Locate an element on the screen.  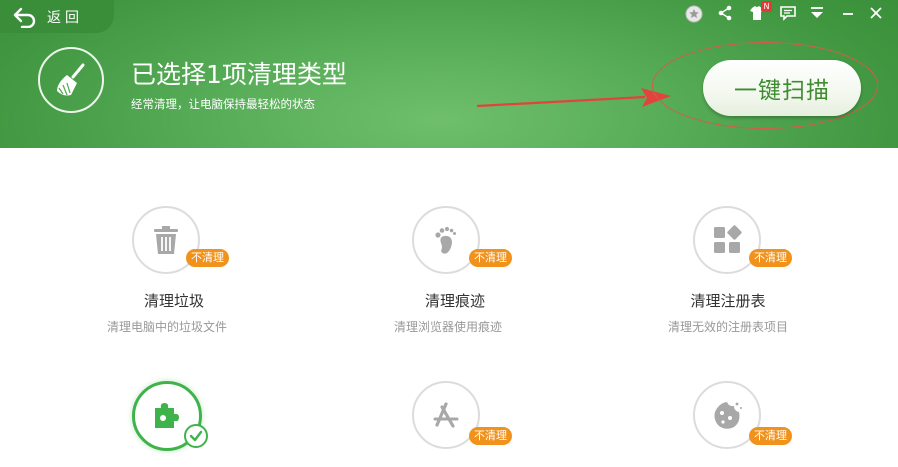
broom-logo is located at coordinates (71, 80).